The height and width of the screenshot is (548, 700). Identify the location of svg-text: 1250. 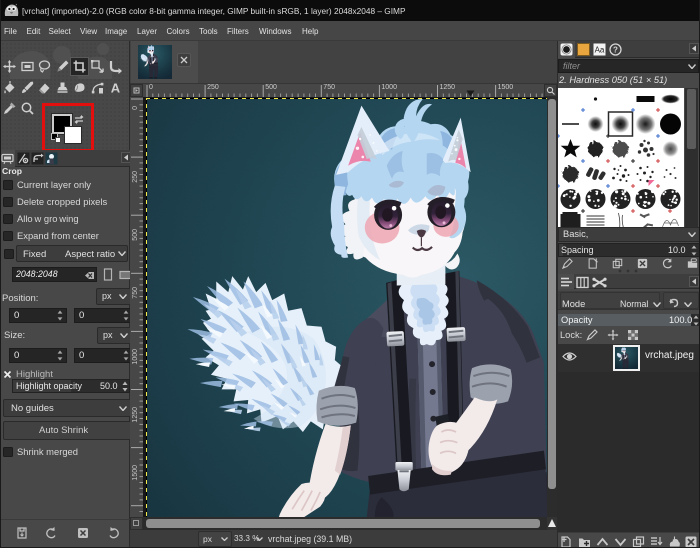
(135, 415).